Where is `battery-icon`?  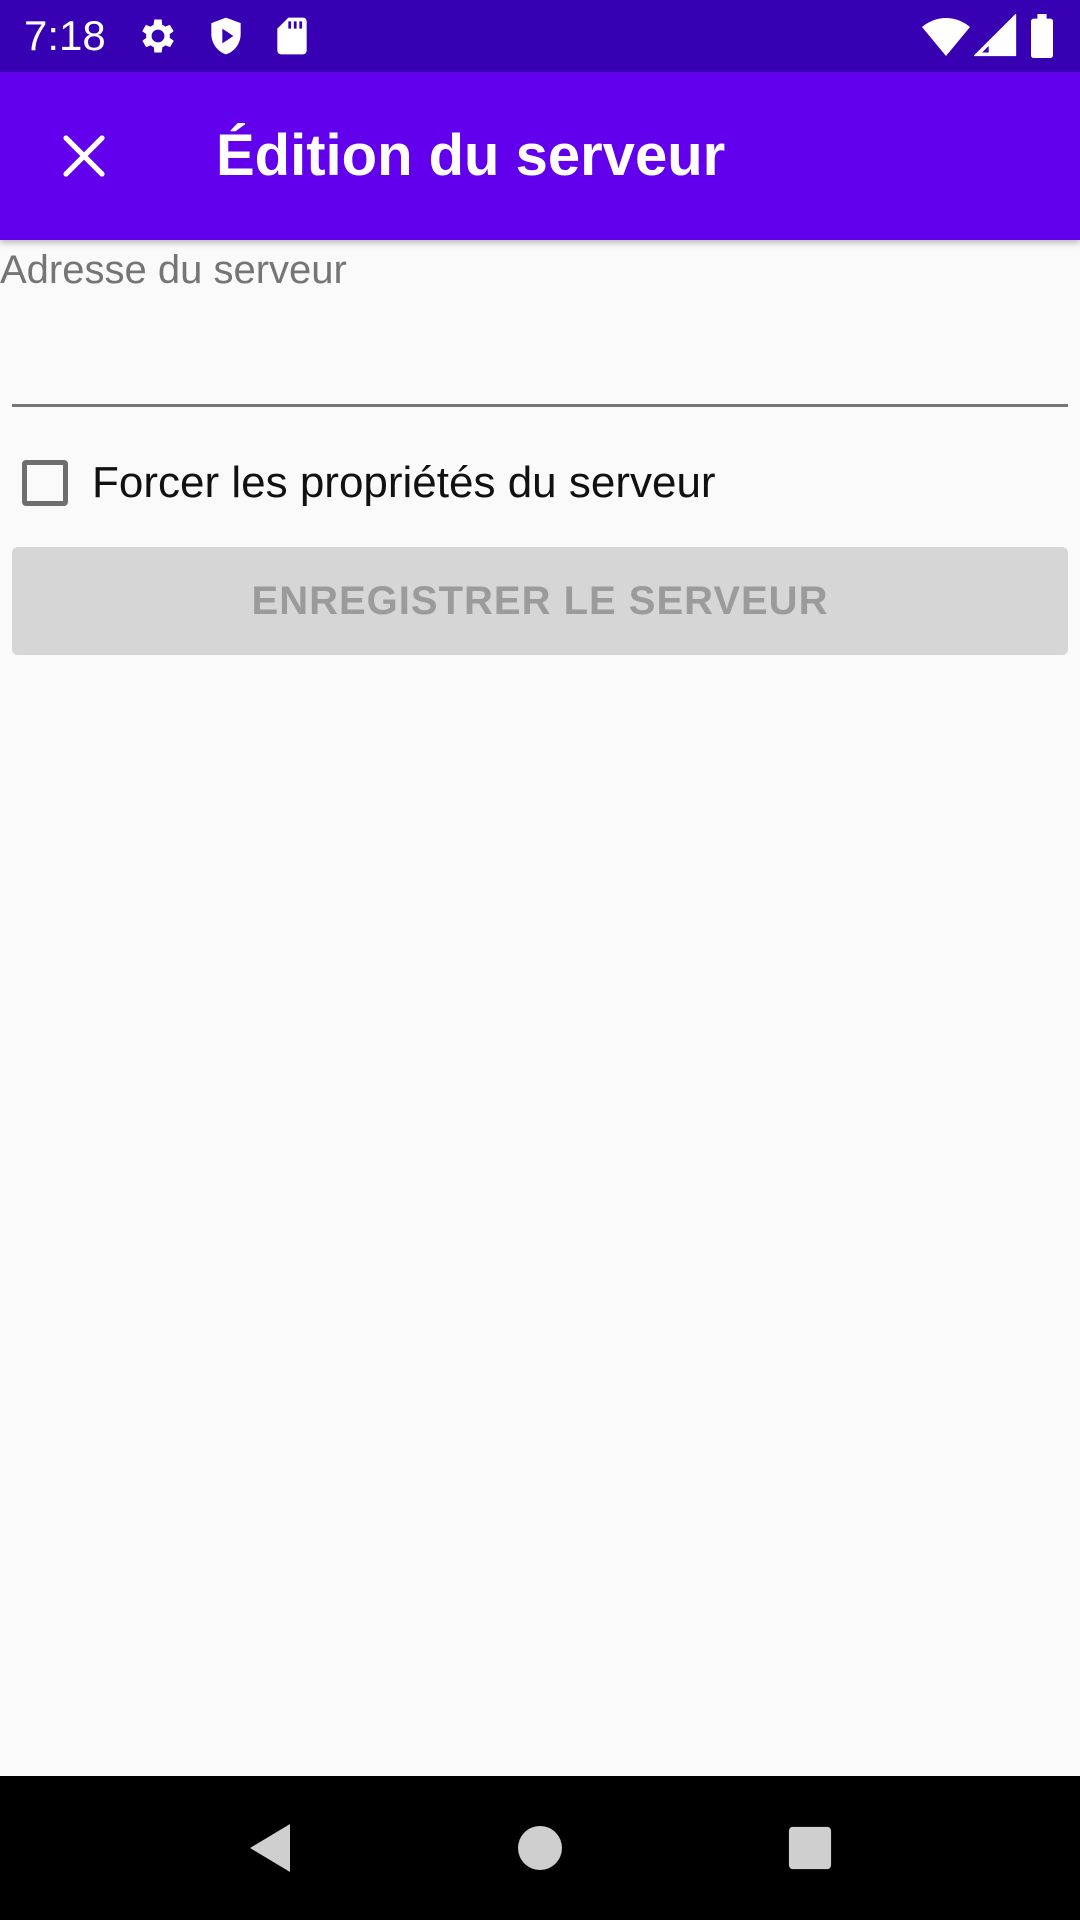
battery-icon is located at coordinates (1044, 36).